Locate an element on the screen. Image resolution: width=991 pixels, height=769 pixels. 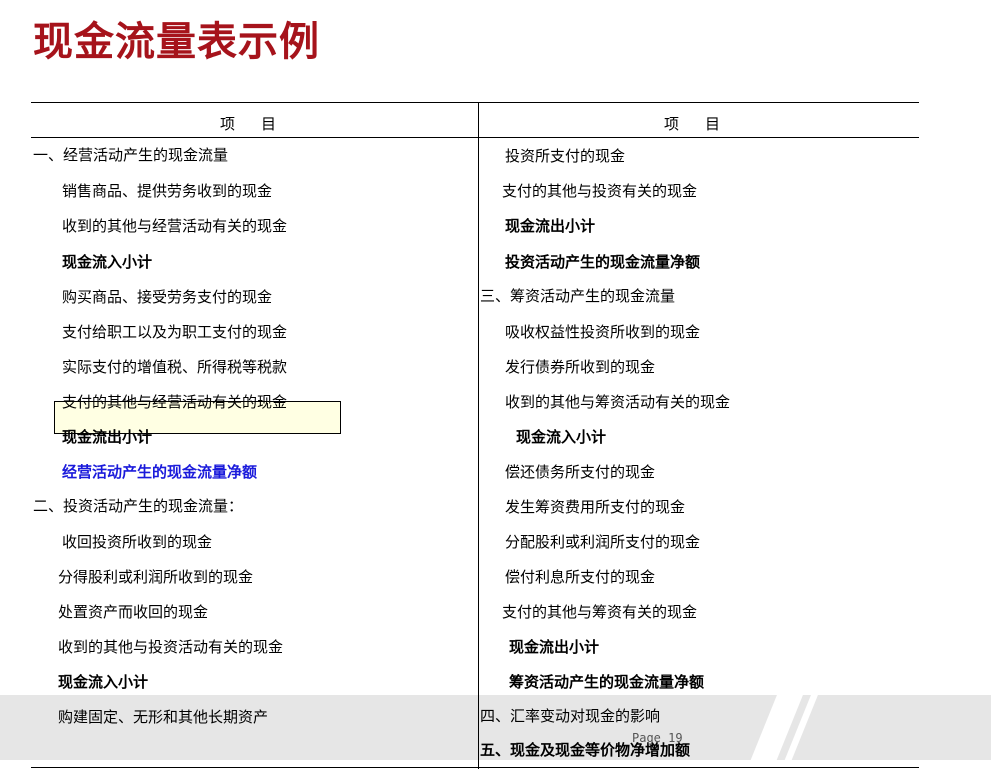
right-column-header: 项目 is located at coordinates (705, 124).